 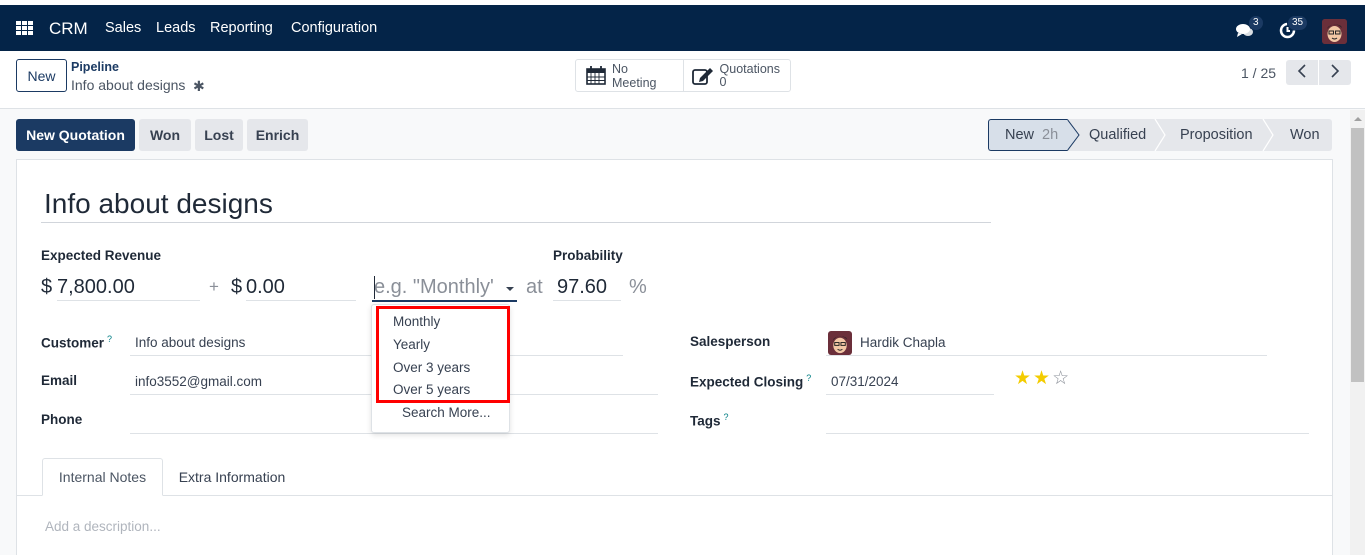 I want to click on lead-title: Info about designs, so click(x=158, y=204).